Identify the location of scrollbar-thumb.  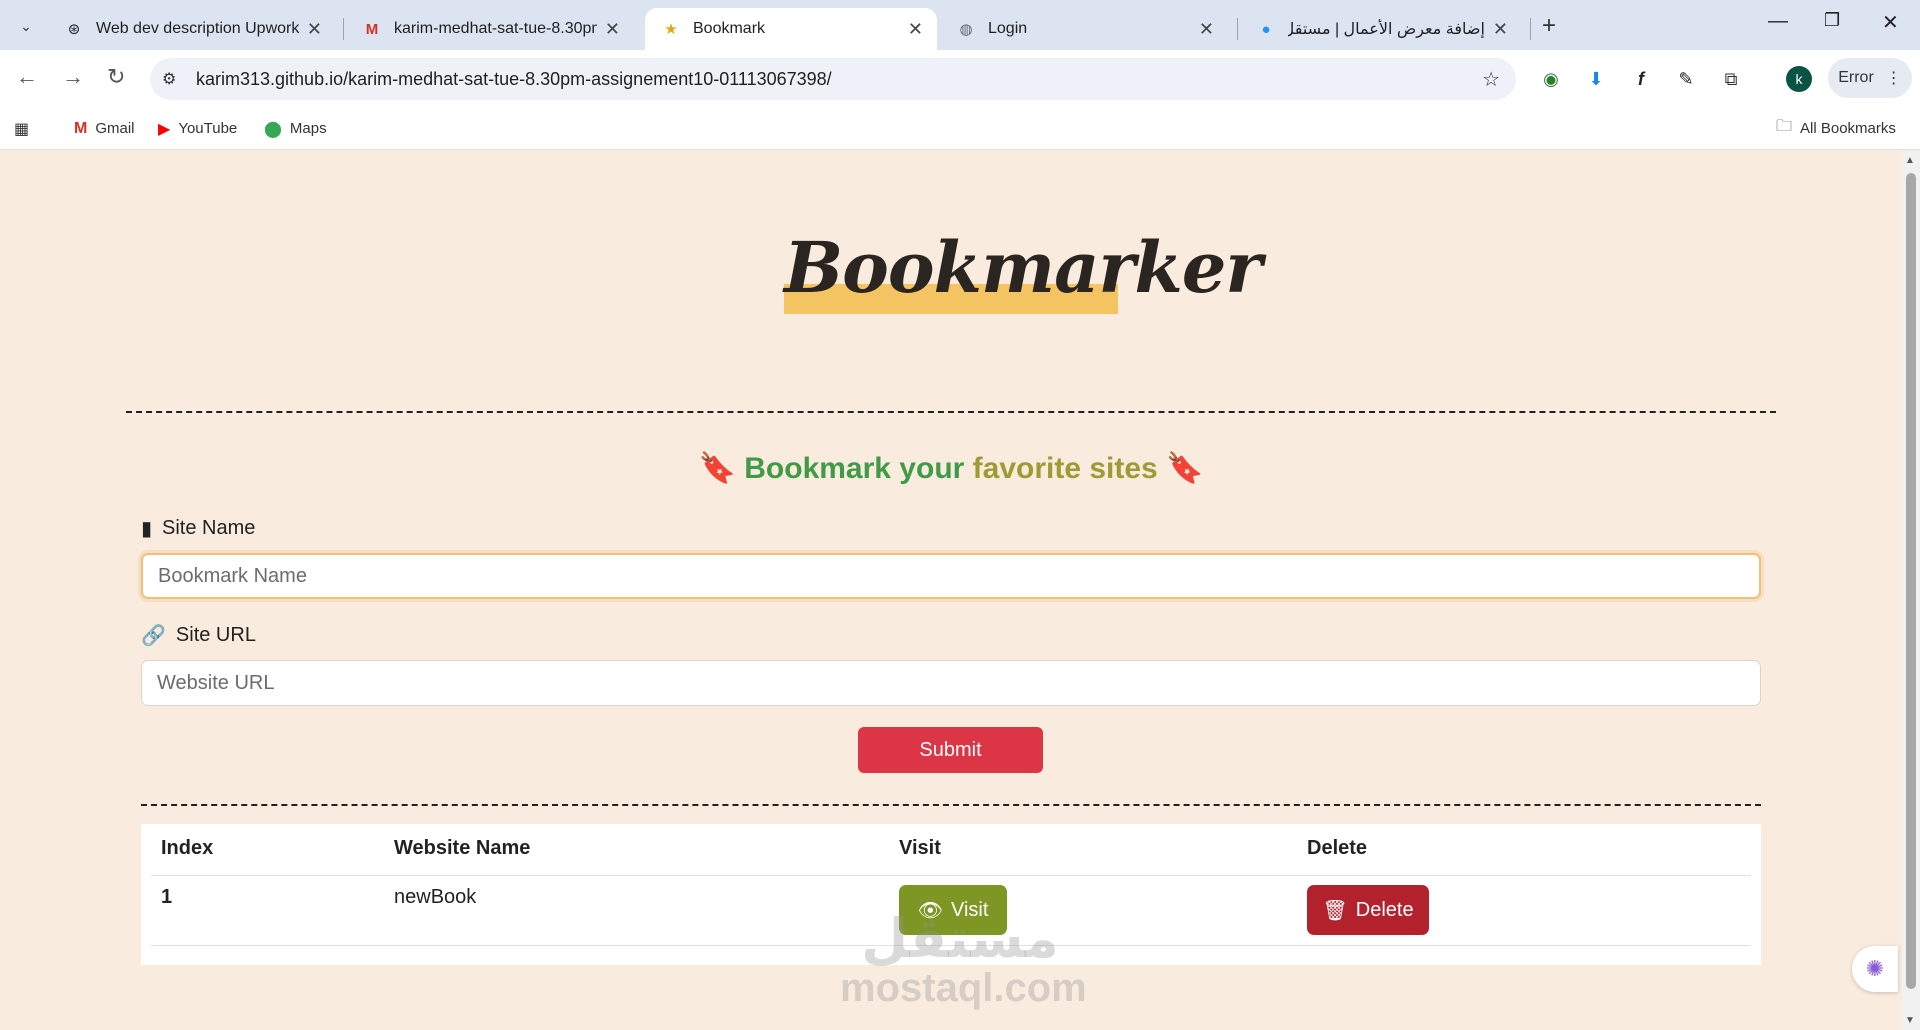
(1911, 581).